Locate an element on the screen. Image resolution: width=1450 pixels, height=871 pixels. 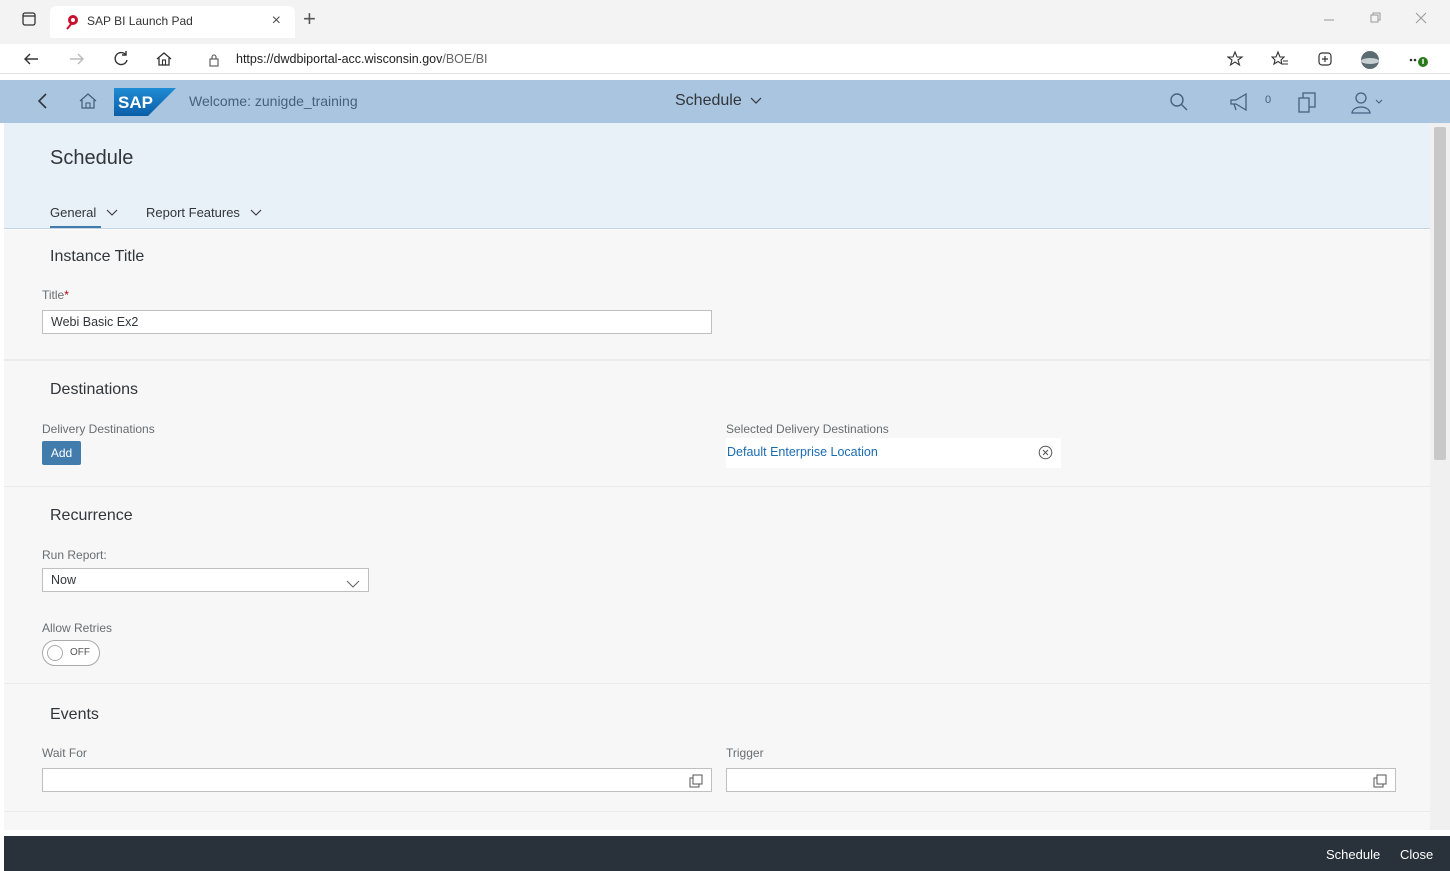
run-report-value: Now is located at coordinates (64, 580).